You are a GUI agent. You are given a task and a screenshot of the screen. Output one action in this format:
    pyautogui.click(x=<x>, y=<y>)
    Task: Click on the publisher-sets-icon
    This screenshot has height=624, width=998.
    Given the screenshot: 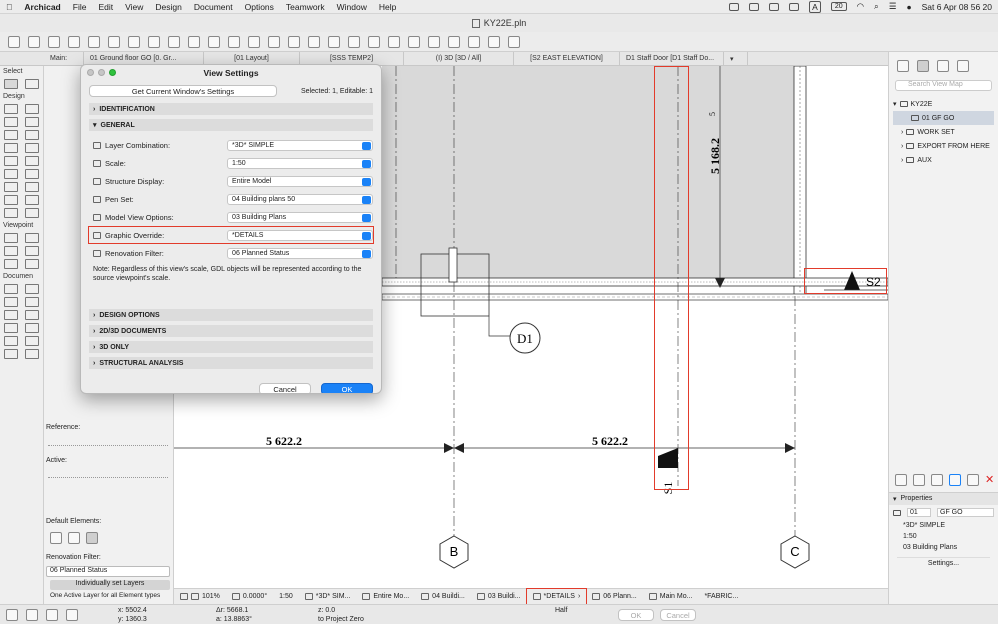 What is the action you would take?
    pyautogui.click(x=963, y=66)
    